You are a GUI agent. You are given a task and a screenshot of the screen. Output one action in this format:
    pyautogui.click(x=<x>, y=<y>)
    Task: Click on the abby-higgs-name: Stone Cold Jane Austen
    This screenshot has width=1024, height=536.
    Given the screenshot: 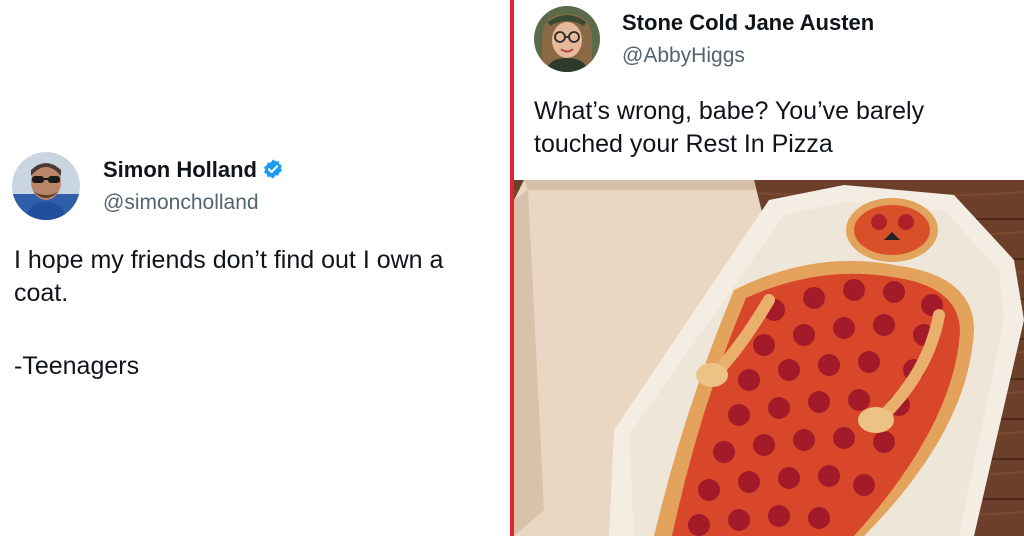 What is the action you would take?
    pyautogui.click(x=748, y=23)
    